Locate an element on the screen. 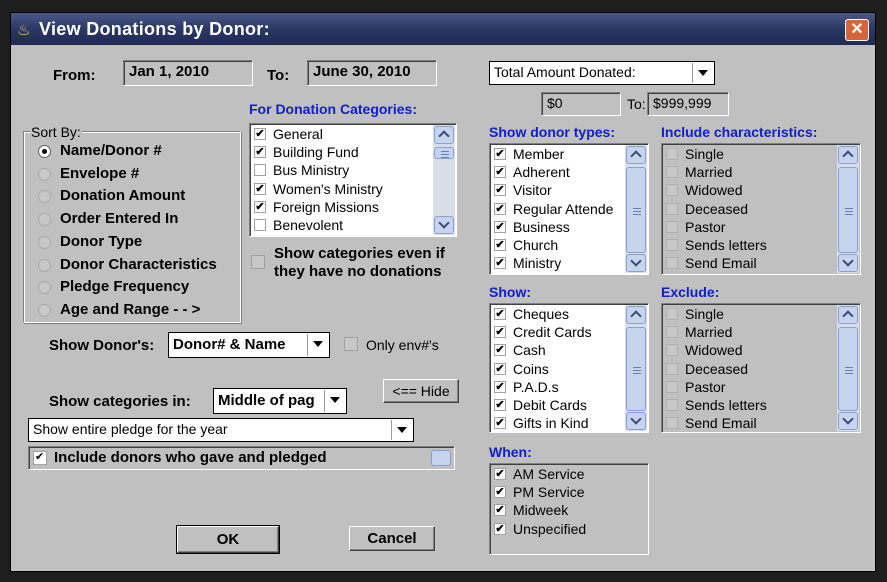  title-bar: ♨ View Donations by Donor: ✕ is located at coordinates (443, 29).